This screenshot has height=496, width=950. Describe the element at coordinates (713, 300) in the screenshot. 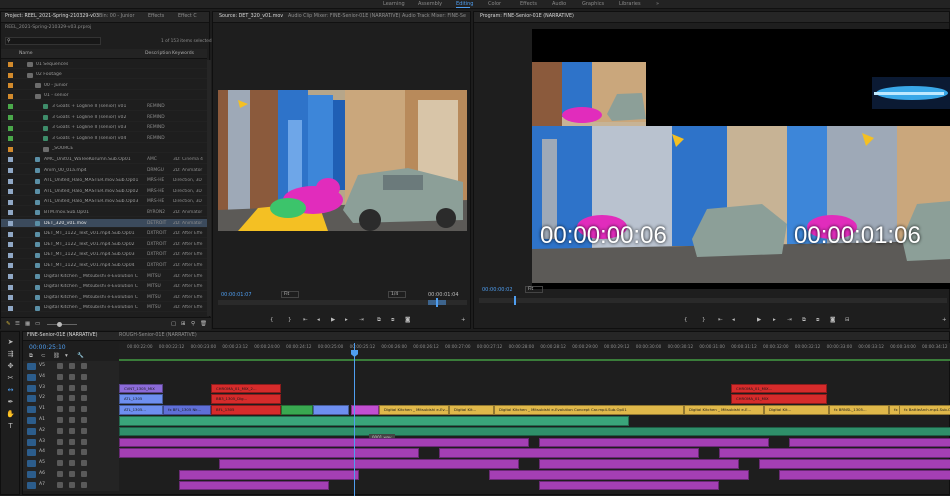

I see `program-scrub-bar` at that location.